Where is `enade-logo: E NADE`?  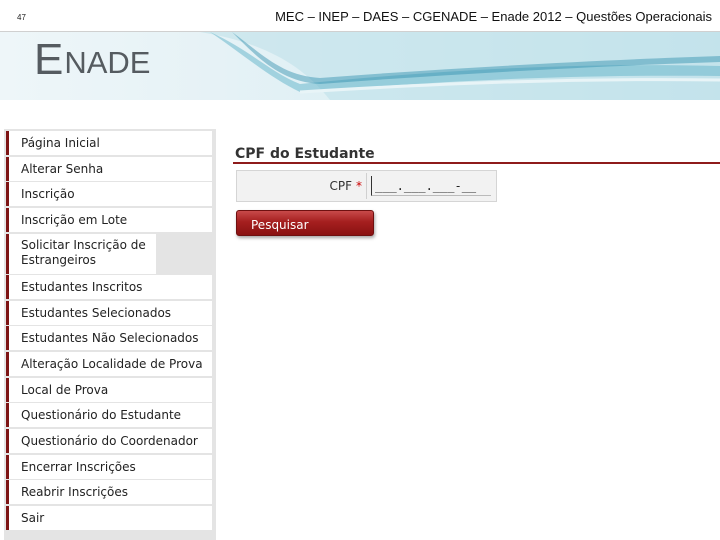
enade-logo: E NADE is located at coordinates (92, 60).